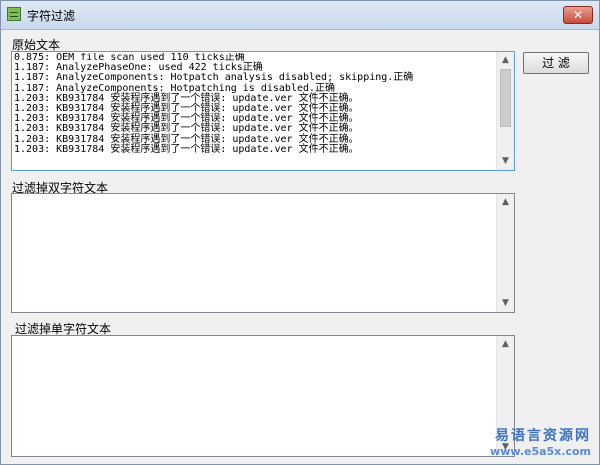  I want to click on app-icon, so click(14, 14).